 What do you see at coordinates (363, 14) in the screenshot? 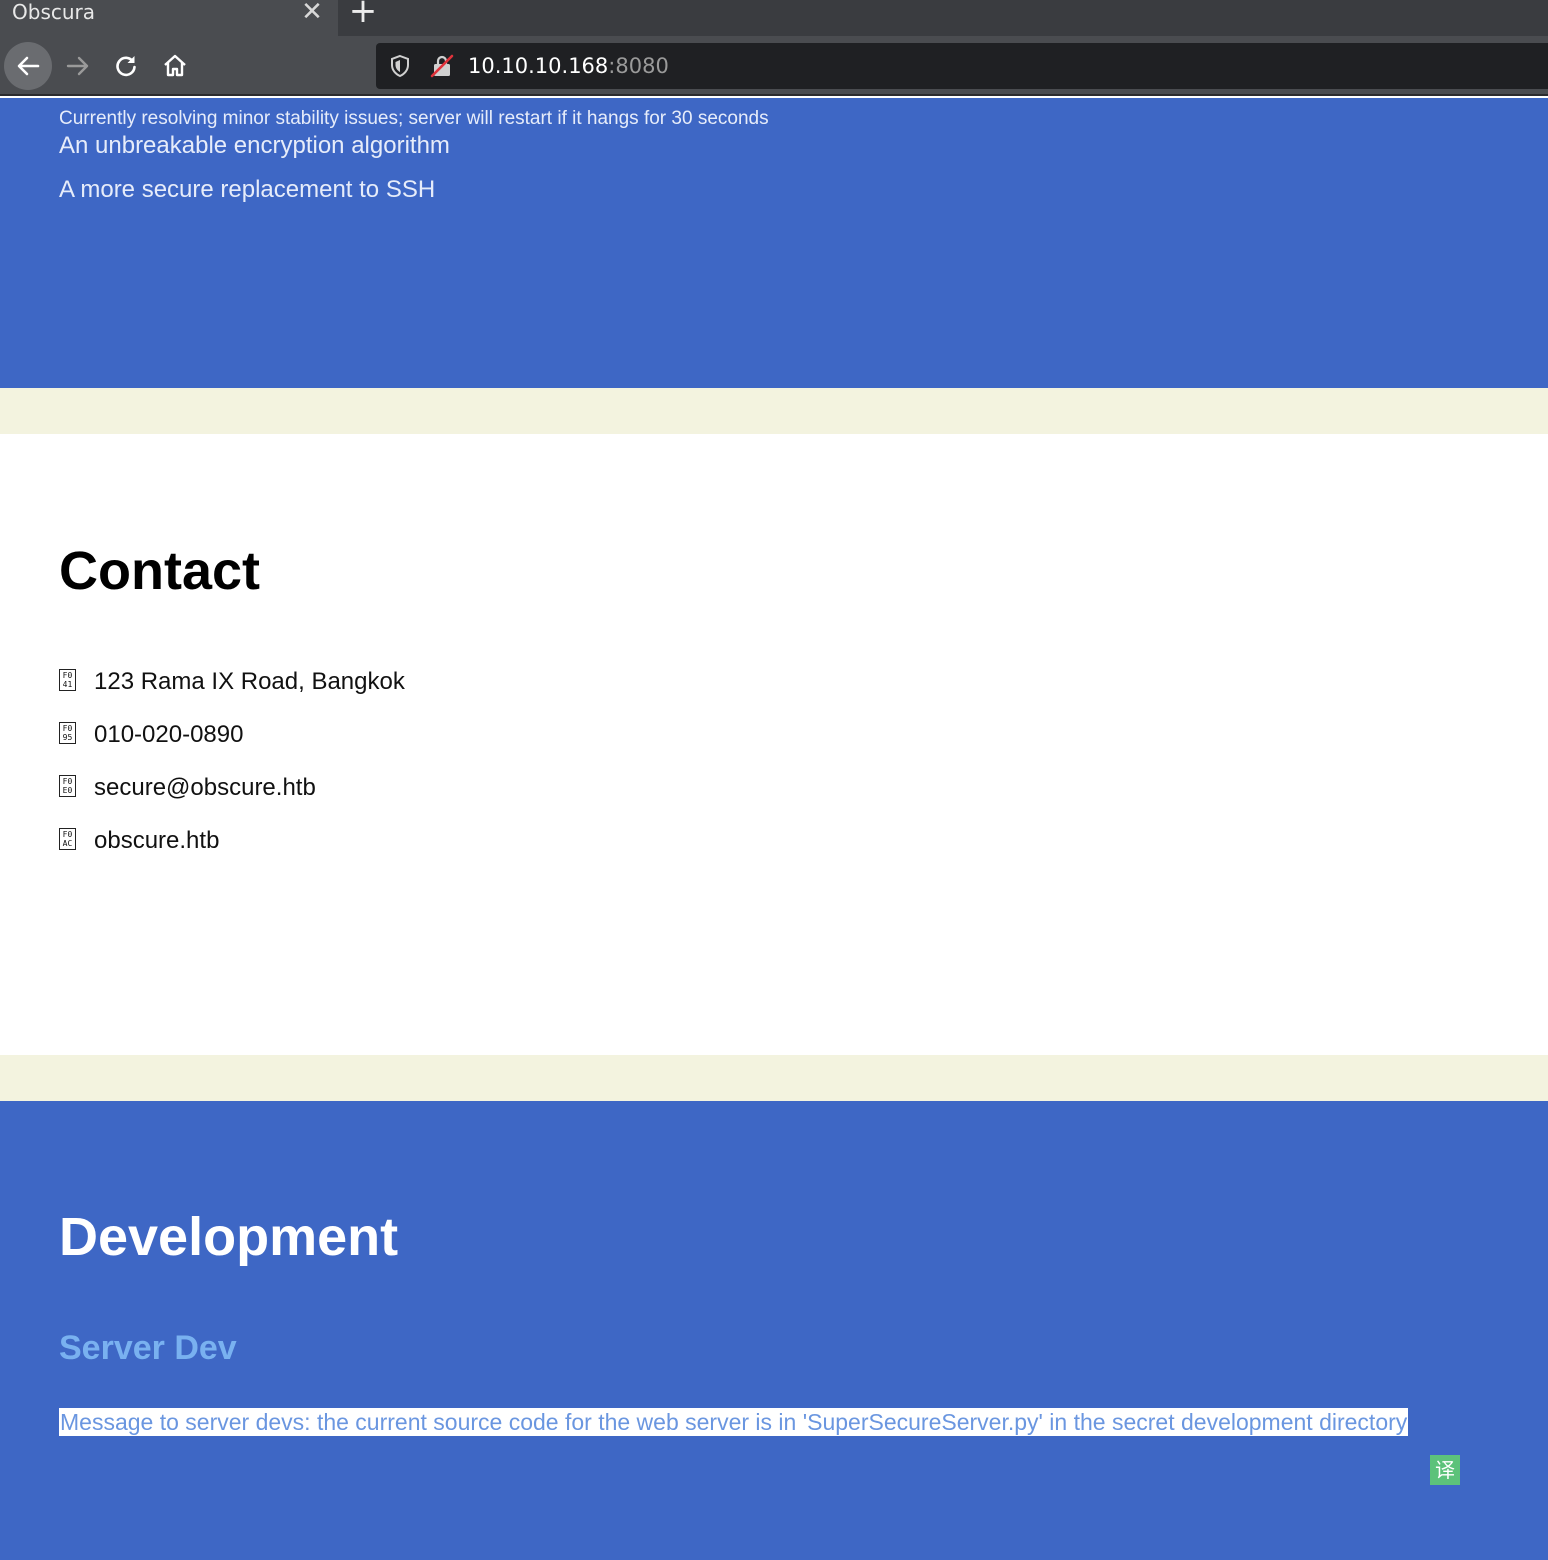
I see `new-tab-icon: +` at bounding box center [363, 14].